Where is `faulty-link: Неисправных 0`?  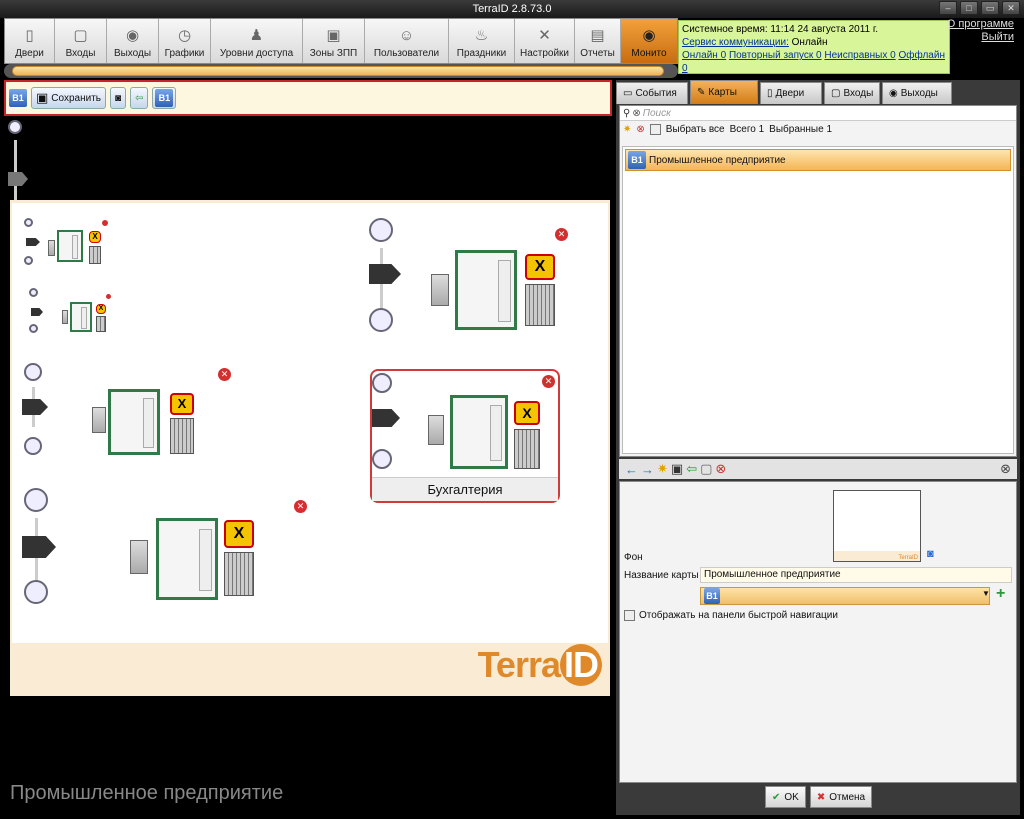 faulty-link: Неисправных 0 is located at coordinates (859, 55).